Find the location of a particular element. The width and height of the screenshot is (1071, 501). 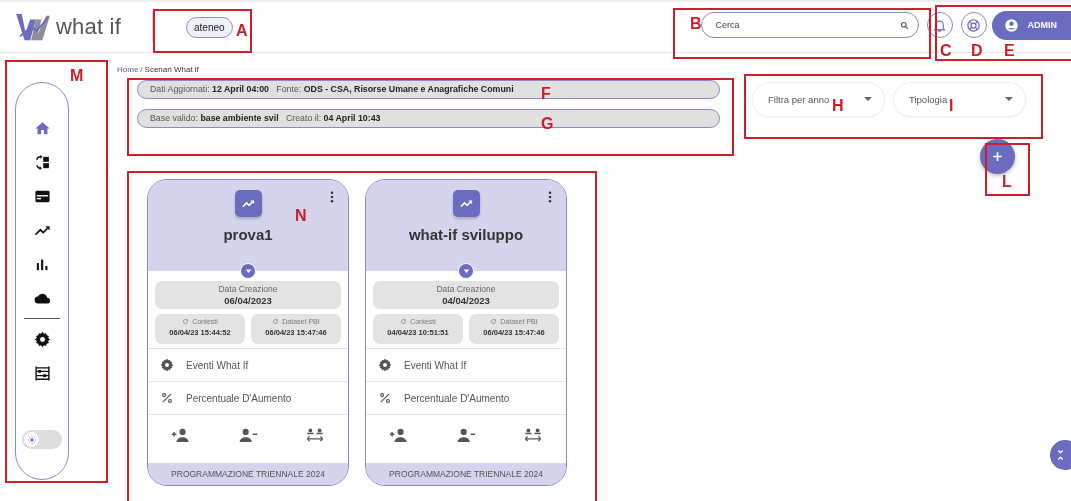

date-value: 04/04/2023 is located at coordinates (466, 300).